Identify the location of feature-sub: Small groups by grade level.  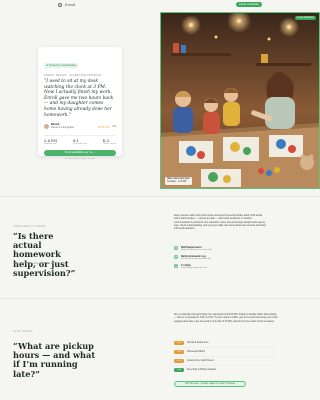
(194, 268).